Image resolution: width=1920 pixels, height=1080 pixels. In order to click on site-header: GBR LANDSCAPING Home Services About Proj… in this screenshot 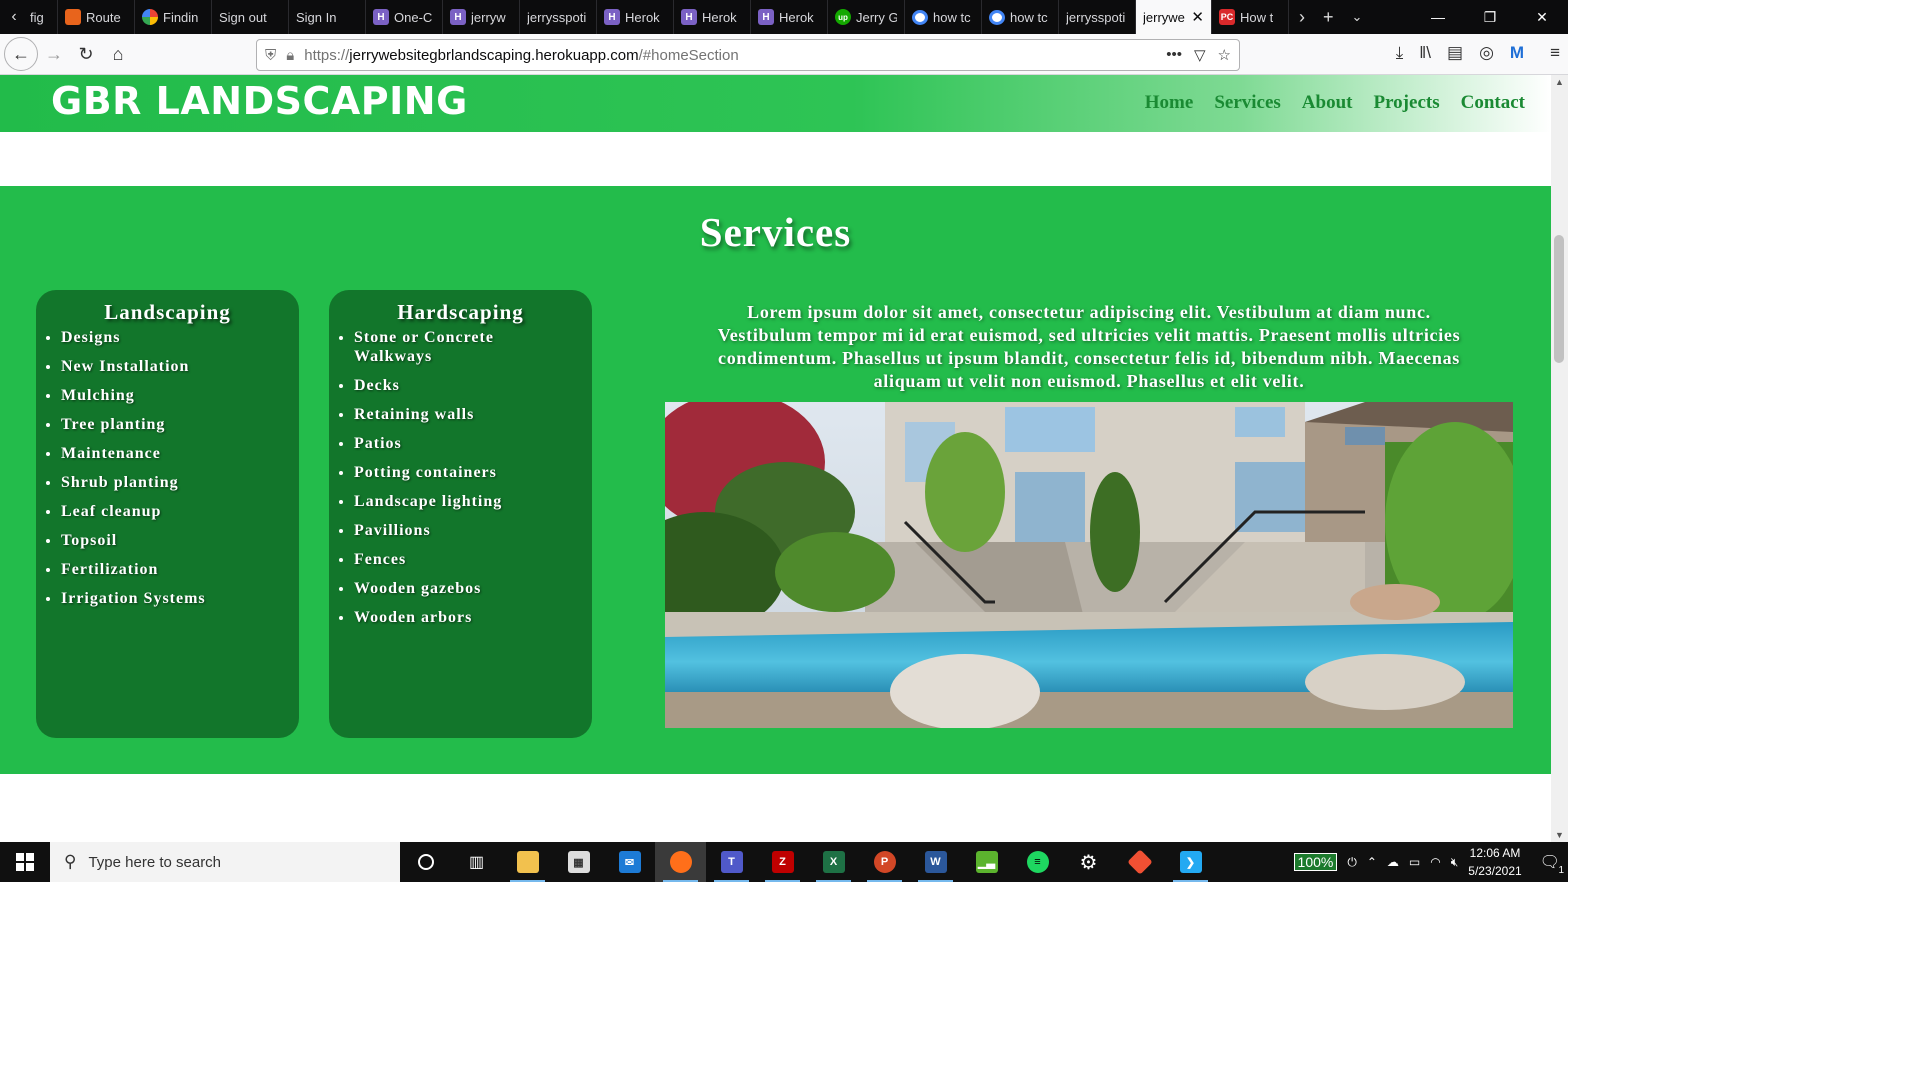, I will do `click(775, 103)`.